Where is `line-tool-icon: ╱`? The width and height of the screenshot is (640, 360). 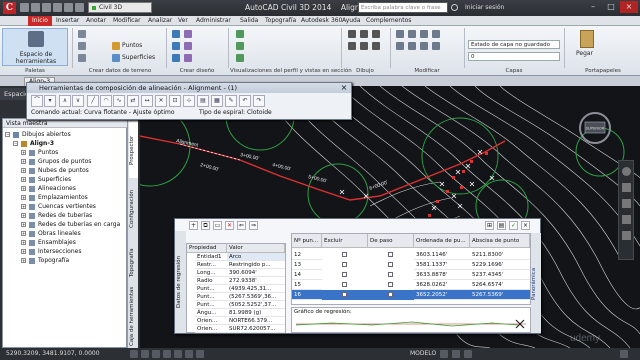
line-tool-icon: ╱ is located at coordinates (93, 101).